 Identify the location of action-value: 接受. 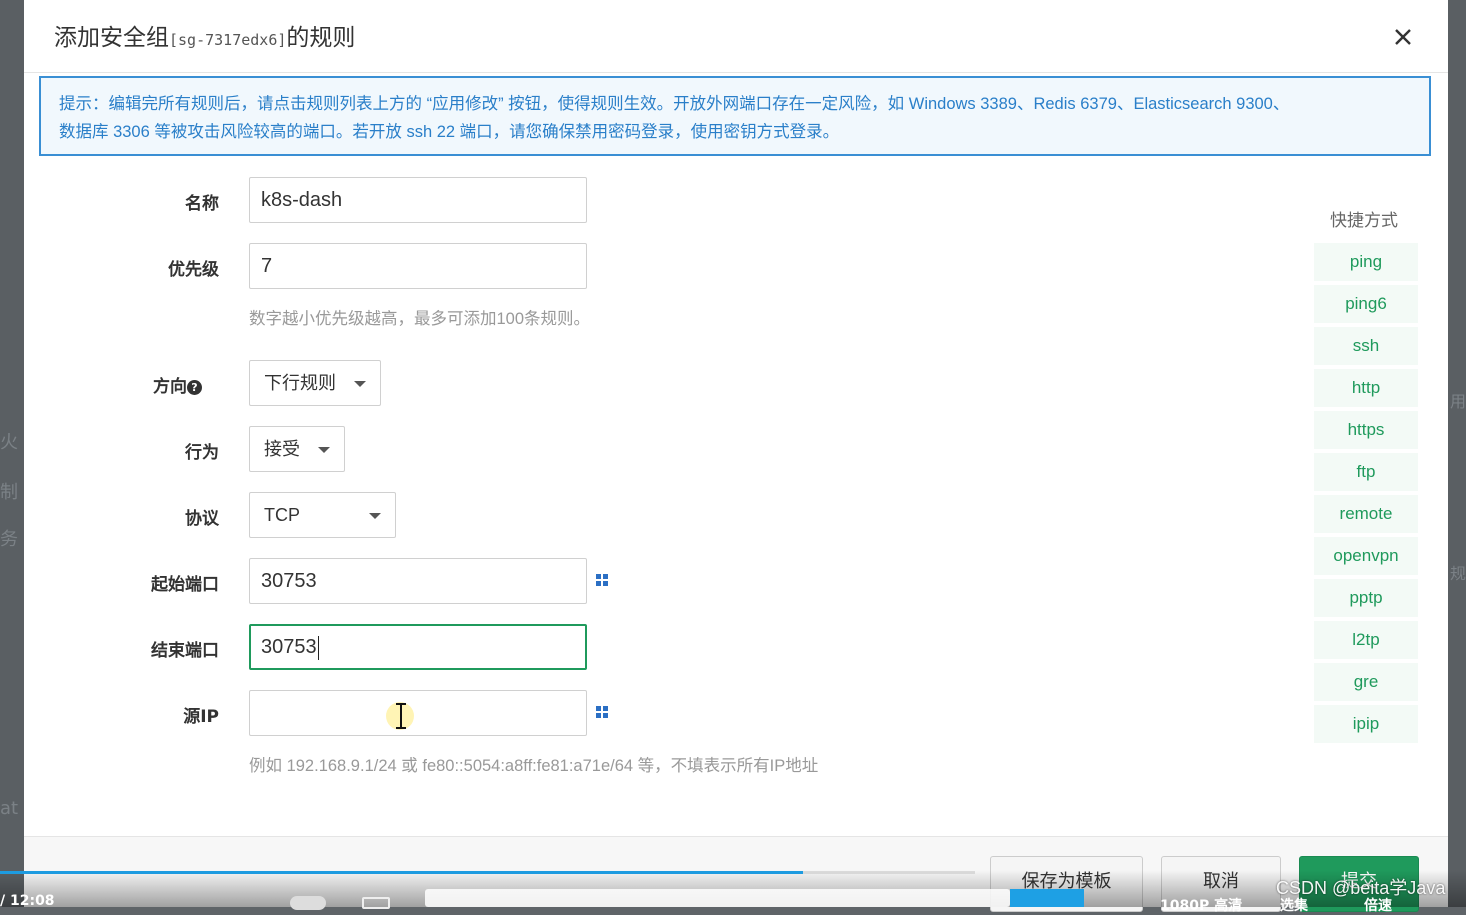
(282, 449).